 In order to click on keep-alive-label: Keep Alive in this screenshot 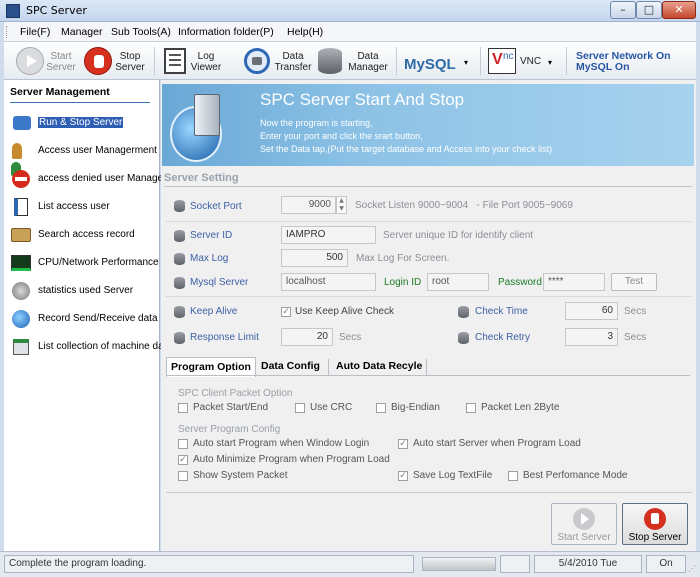, I will do `click(214, 311)`.